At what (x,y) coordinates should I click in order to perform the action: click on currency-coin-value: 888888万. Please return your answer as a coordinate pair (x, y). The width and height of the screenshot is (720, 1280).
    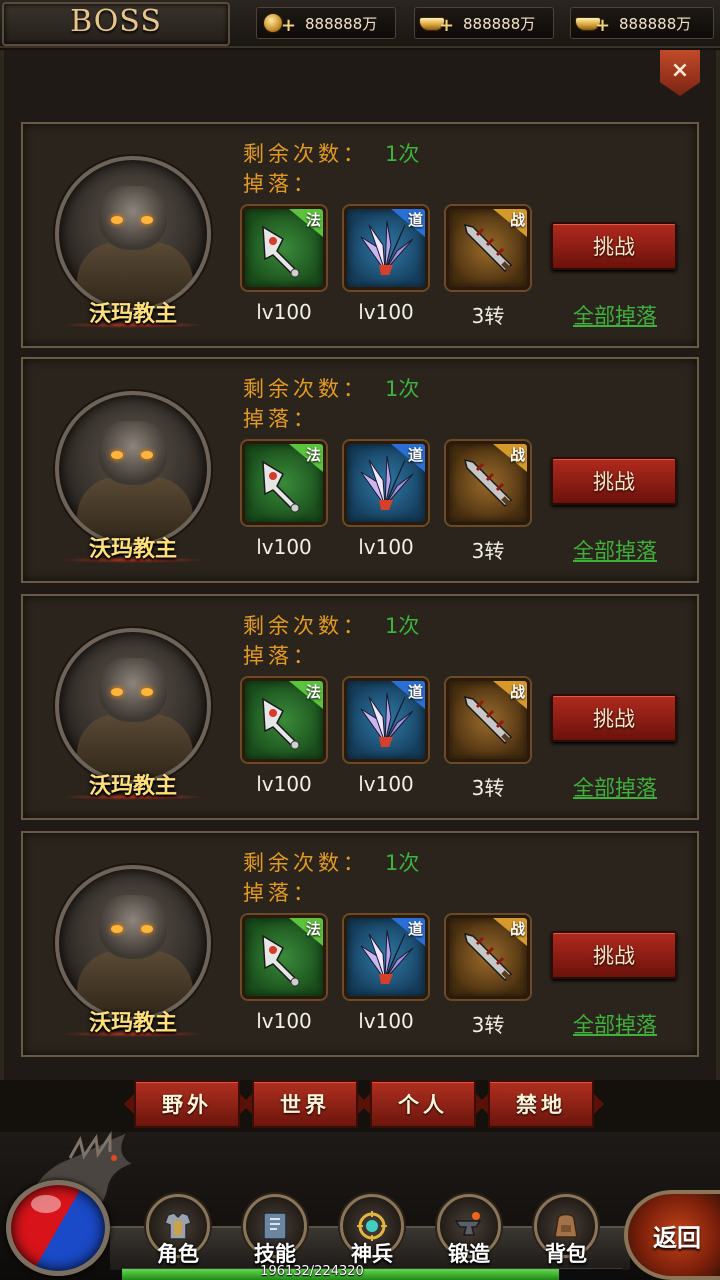
    Looking at the image, I should click on (341, 23).